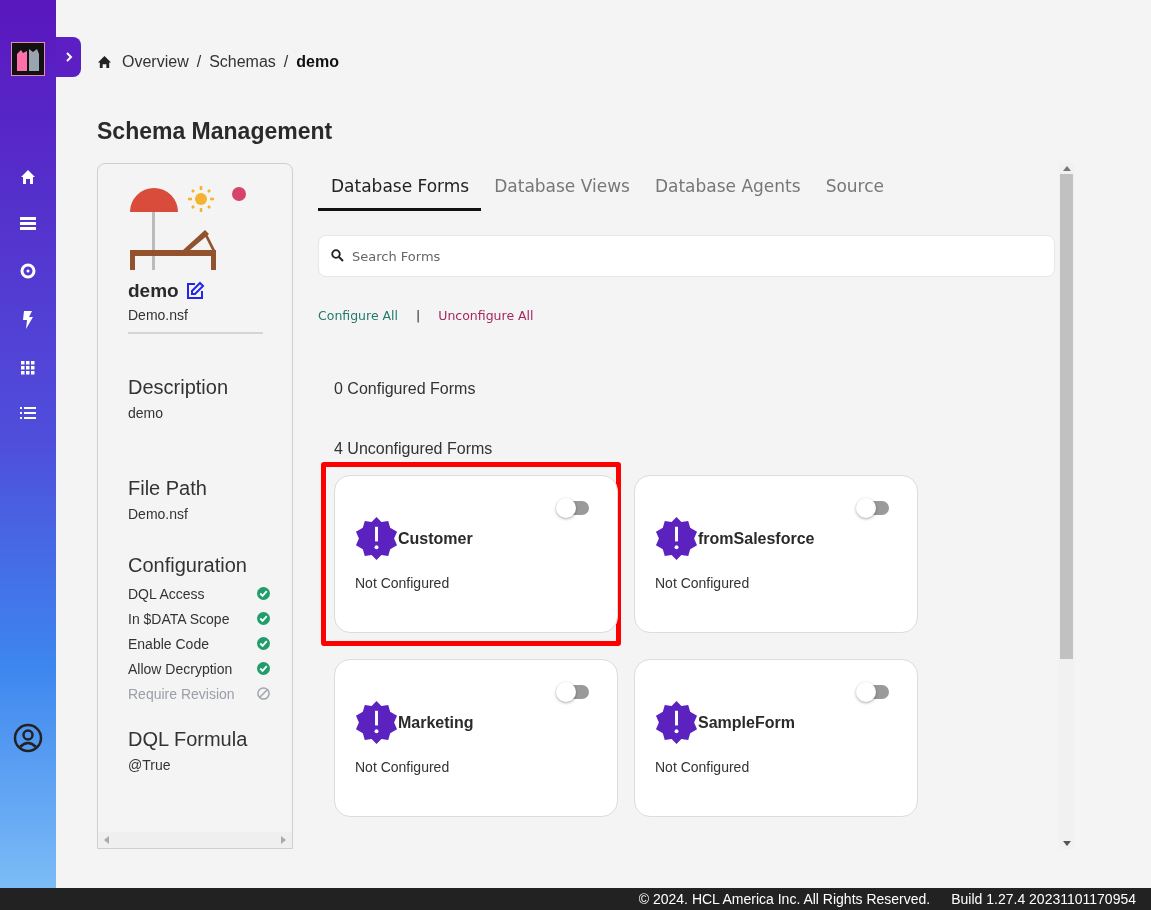 This screenshot has width=1151, height=910. Describe the element at coordinates (746, 722) in the screenshot. I see `form-name: SampleForm` at that location.